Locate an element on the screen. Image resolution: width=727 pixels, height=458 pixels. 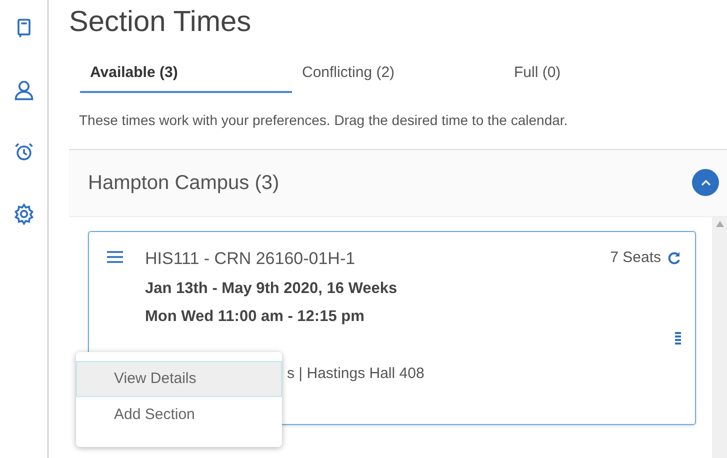
tab: Full (0) is located at coordinates (610, 77).